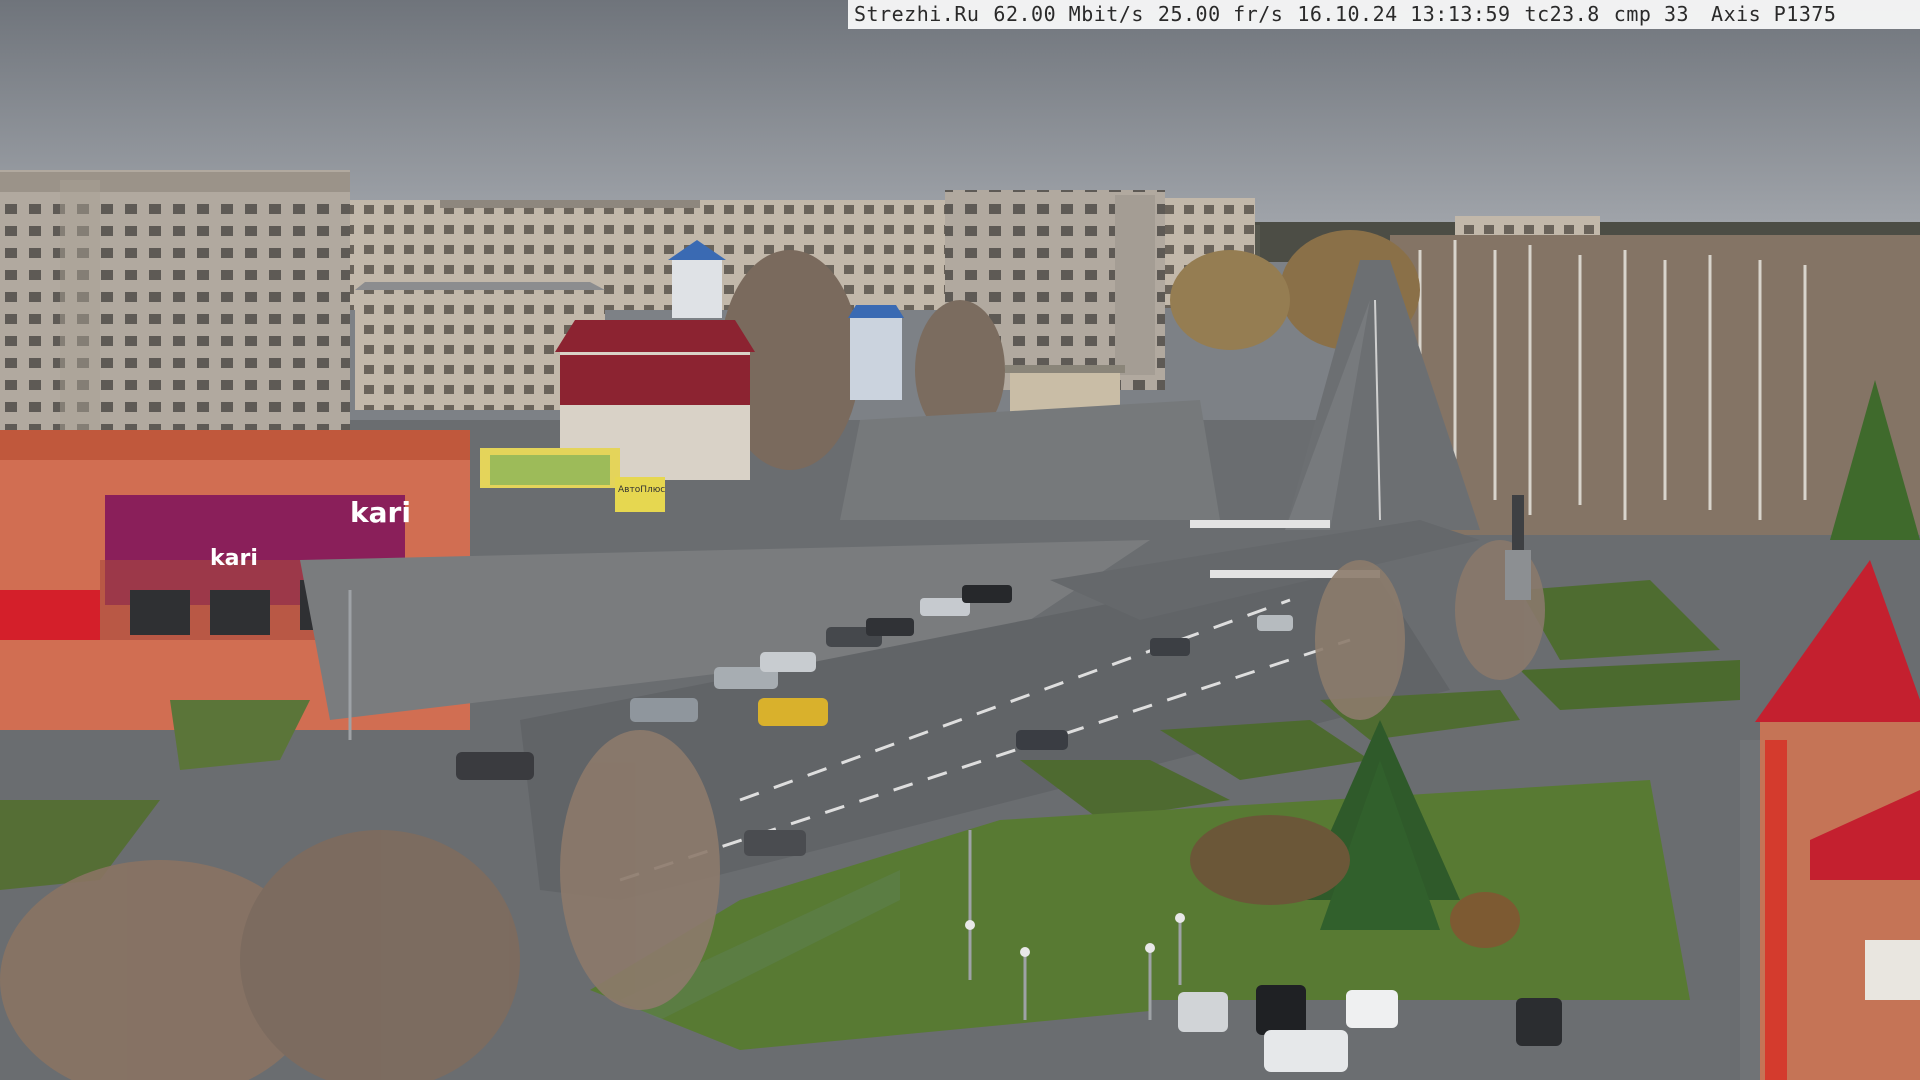 This screenshot has width=1920, height=1080. What do you see at coordinates (1404, 14) in the screenshot?
I see `overlay-datetime: 16.10.24 13:13:59` at bounding box center [1404, 14].